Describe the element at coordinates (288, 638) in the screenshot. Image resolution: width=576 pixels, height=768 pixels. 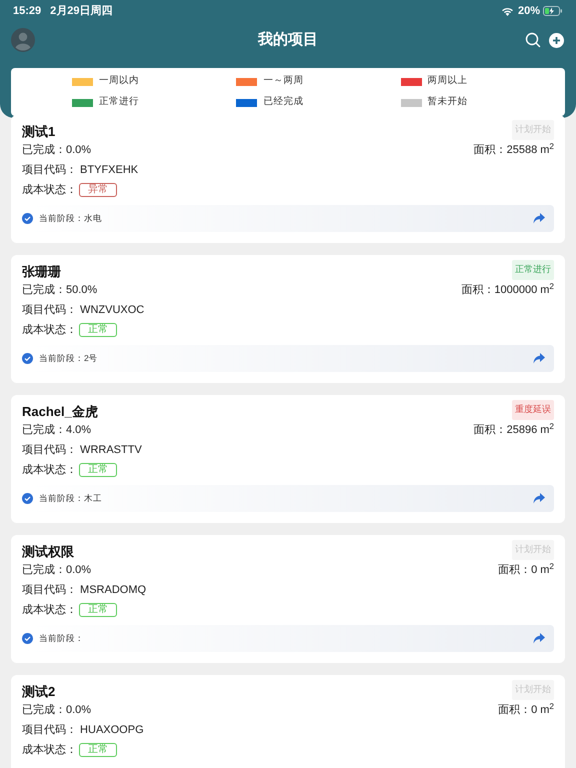
I see `stage-bar: 当前阶段：` at that location.